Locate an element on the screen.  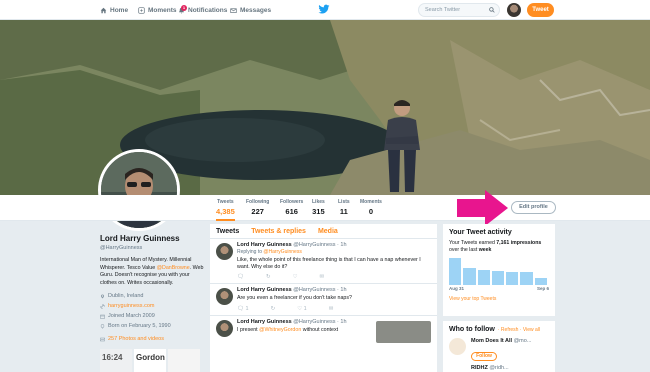
website-link: harryguinness.com is located at coordinates (131, 306).